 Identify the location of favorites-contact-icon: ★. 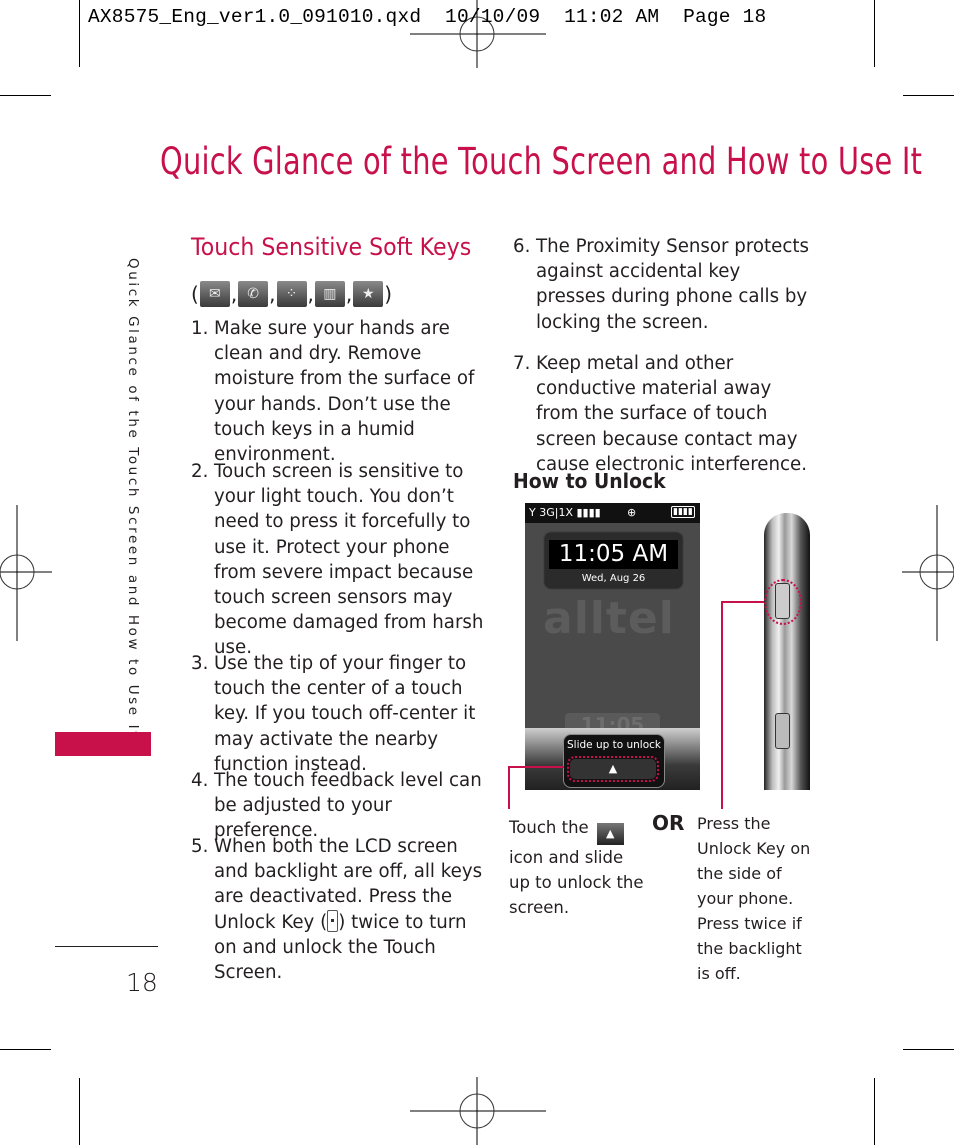
(368, 294).